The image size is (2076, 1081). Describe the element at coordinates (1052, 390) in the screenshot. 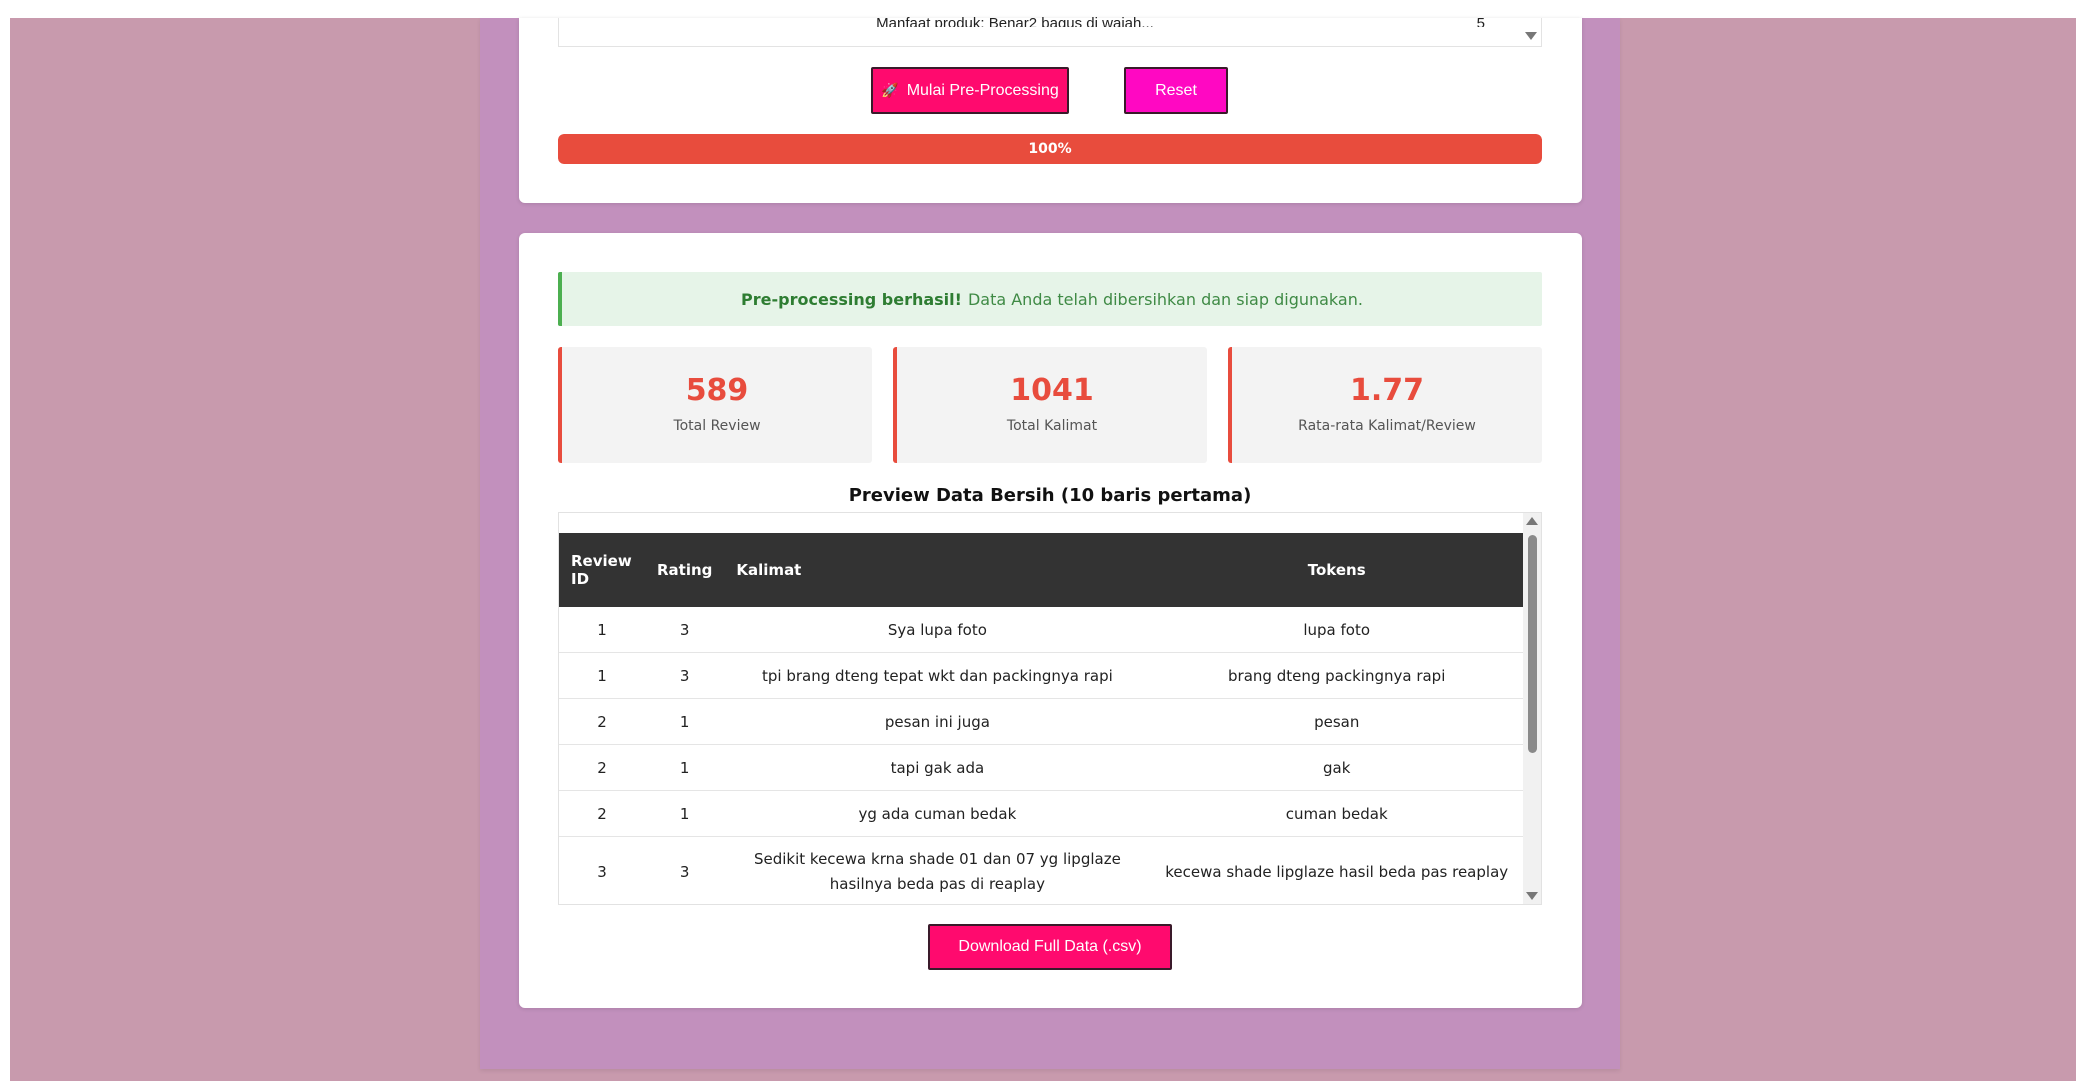

I see `stat-value: 1041` at that location.